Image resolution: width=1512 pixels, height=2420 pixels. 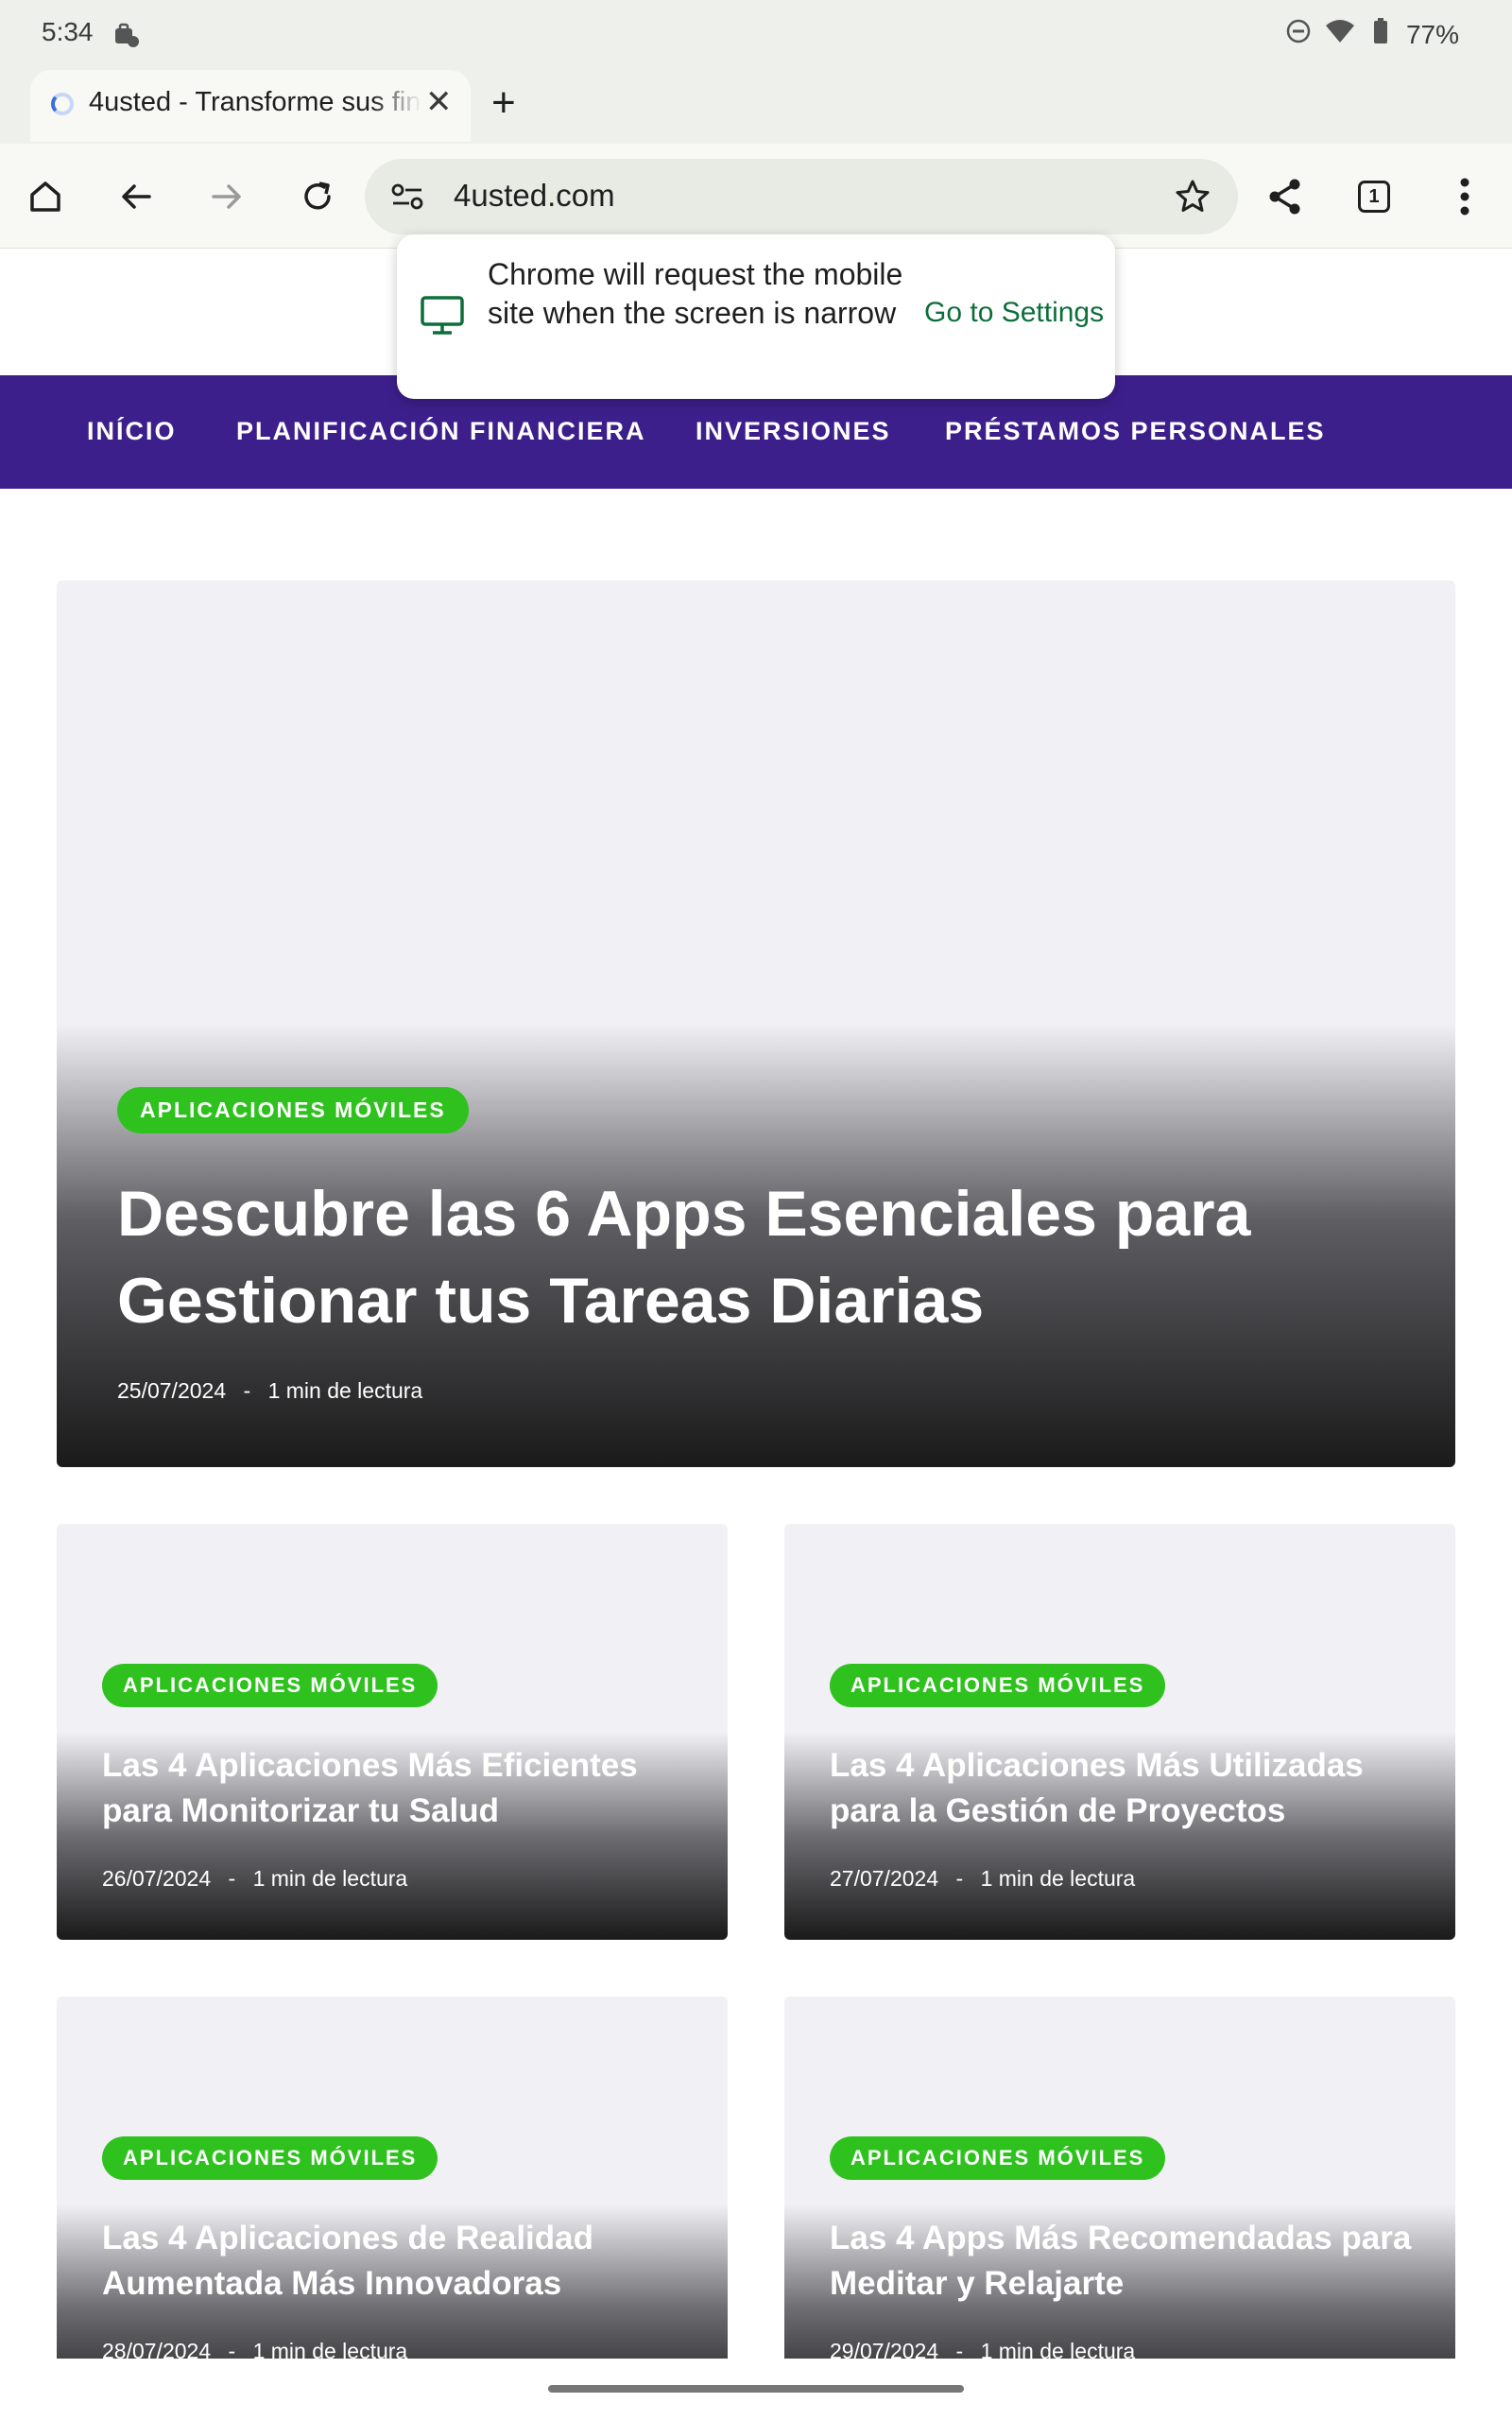 I want to click on back-arrow-icon, so click(x=136, y=196).